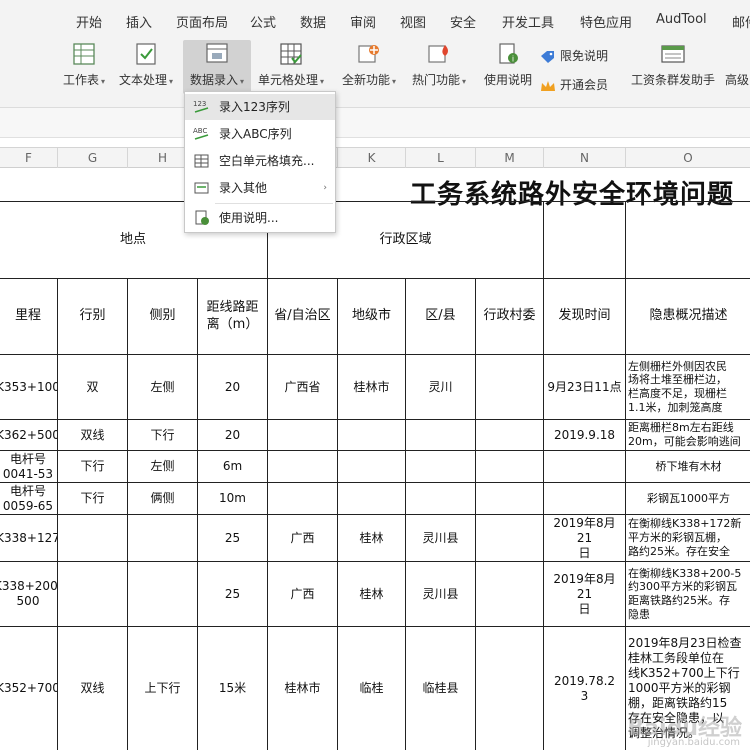 Image resolution: width=750 pixels, height=750 pixels. I want to click on column-header: K, so click(372, 158).